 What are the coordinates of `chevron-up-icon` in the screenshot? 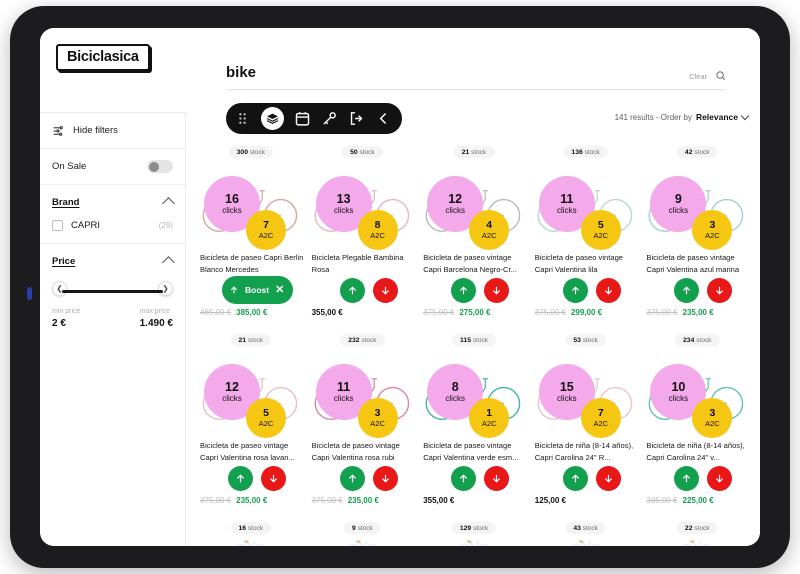 It's located at (168, 203).